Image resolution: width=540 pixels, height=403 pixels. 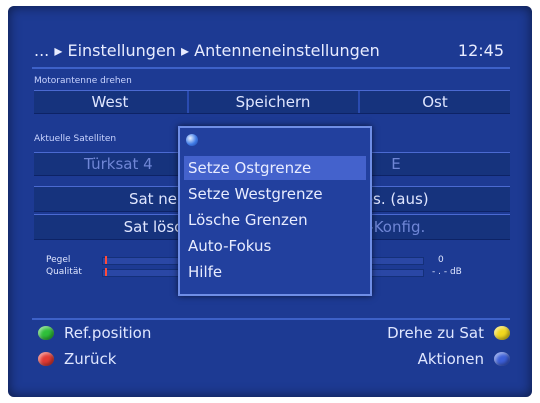 I want to click on quality-value: - . - dB, so click(x=447, y=272).